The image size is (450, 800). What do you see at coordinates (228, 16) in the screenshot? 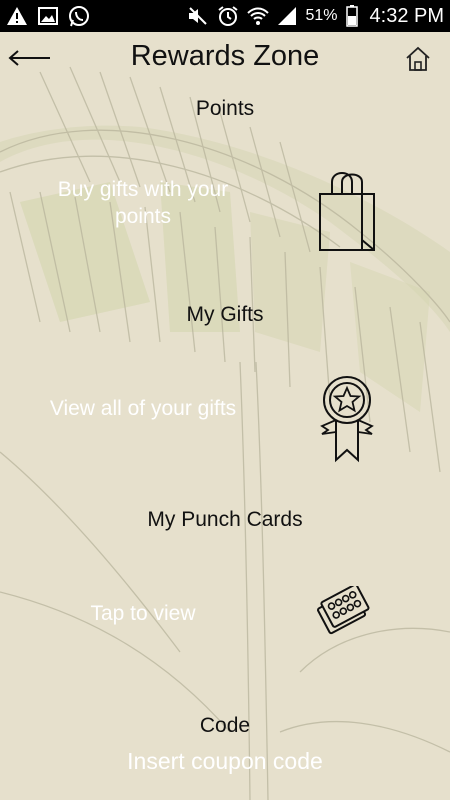
I see `alarm-icon` at bounding box center [228, 16].